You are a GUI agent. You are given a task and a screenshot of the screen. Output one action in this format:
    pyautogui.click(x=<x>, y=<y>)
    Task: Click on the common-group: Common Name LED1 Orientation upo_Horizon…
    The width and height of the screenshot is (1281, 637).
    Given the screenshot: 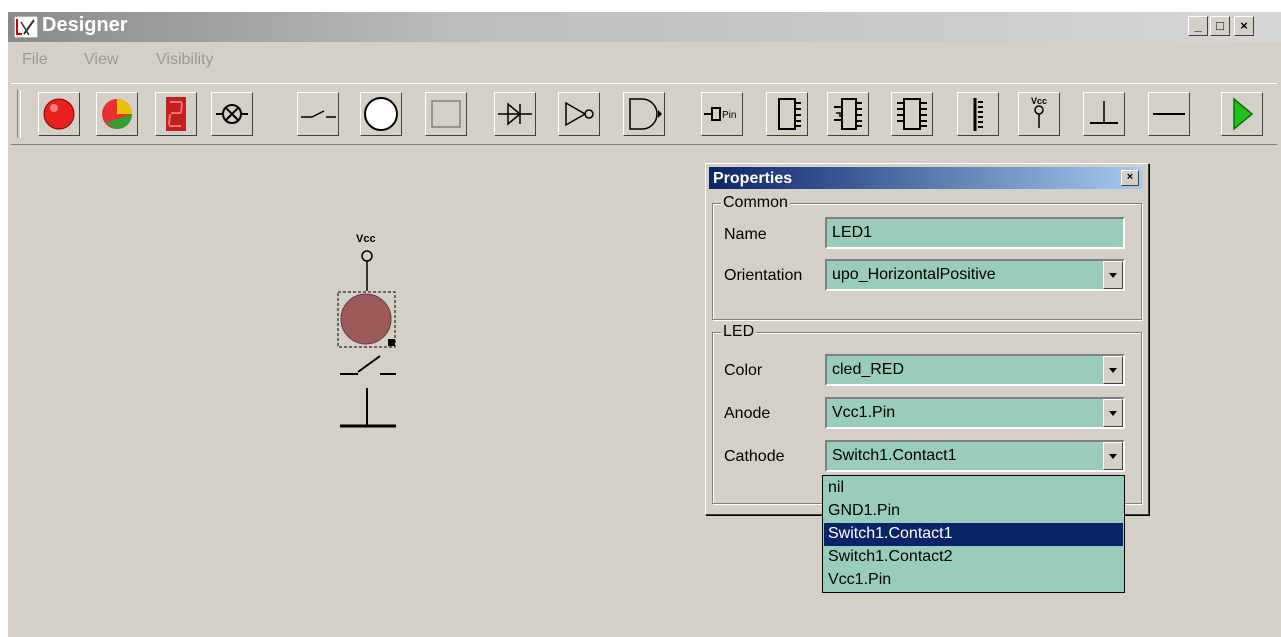 What is the action you would take?
    pyautogui.click(x=927, y=257)
    